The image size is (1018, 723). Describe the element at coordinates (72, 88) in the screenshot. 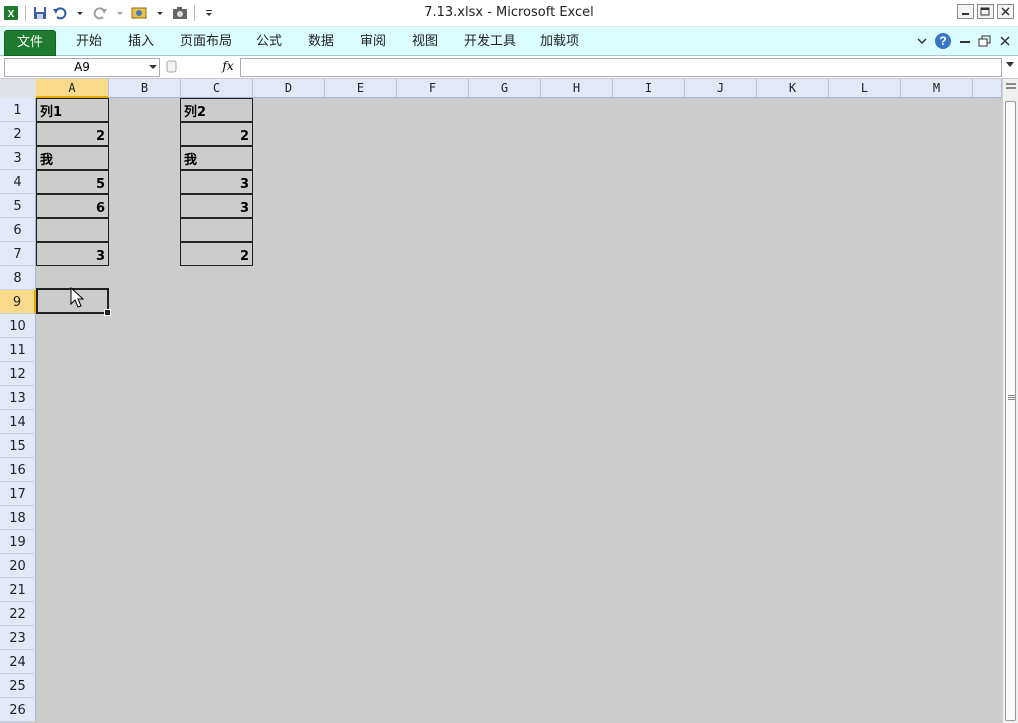

I see `column-header-A: A` at that location.